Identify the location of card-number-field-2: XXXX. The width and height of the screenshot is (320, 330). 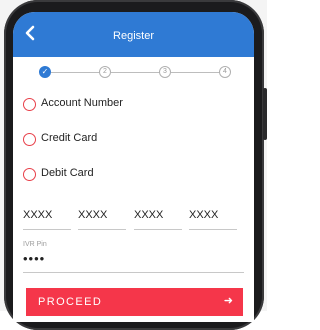
(102, 218).